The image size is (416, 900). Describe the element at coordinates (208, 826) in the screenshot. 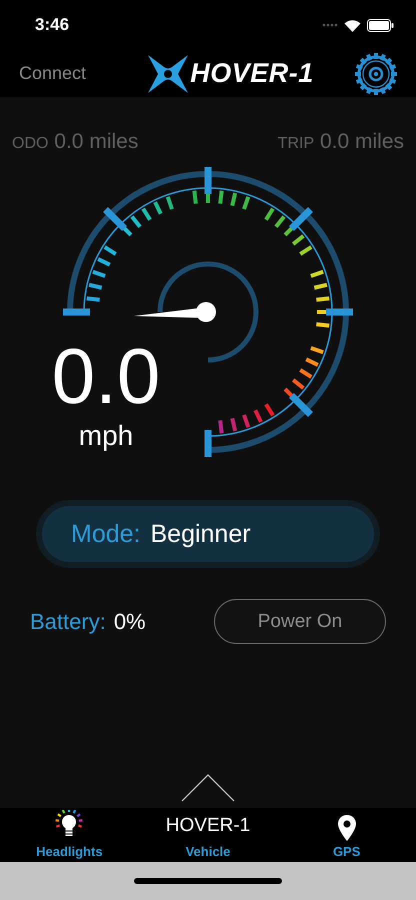

I see `tab-brand-text: HOVER-1` at that location.